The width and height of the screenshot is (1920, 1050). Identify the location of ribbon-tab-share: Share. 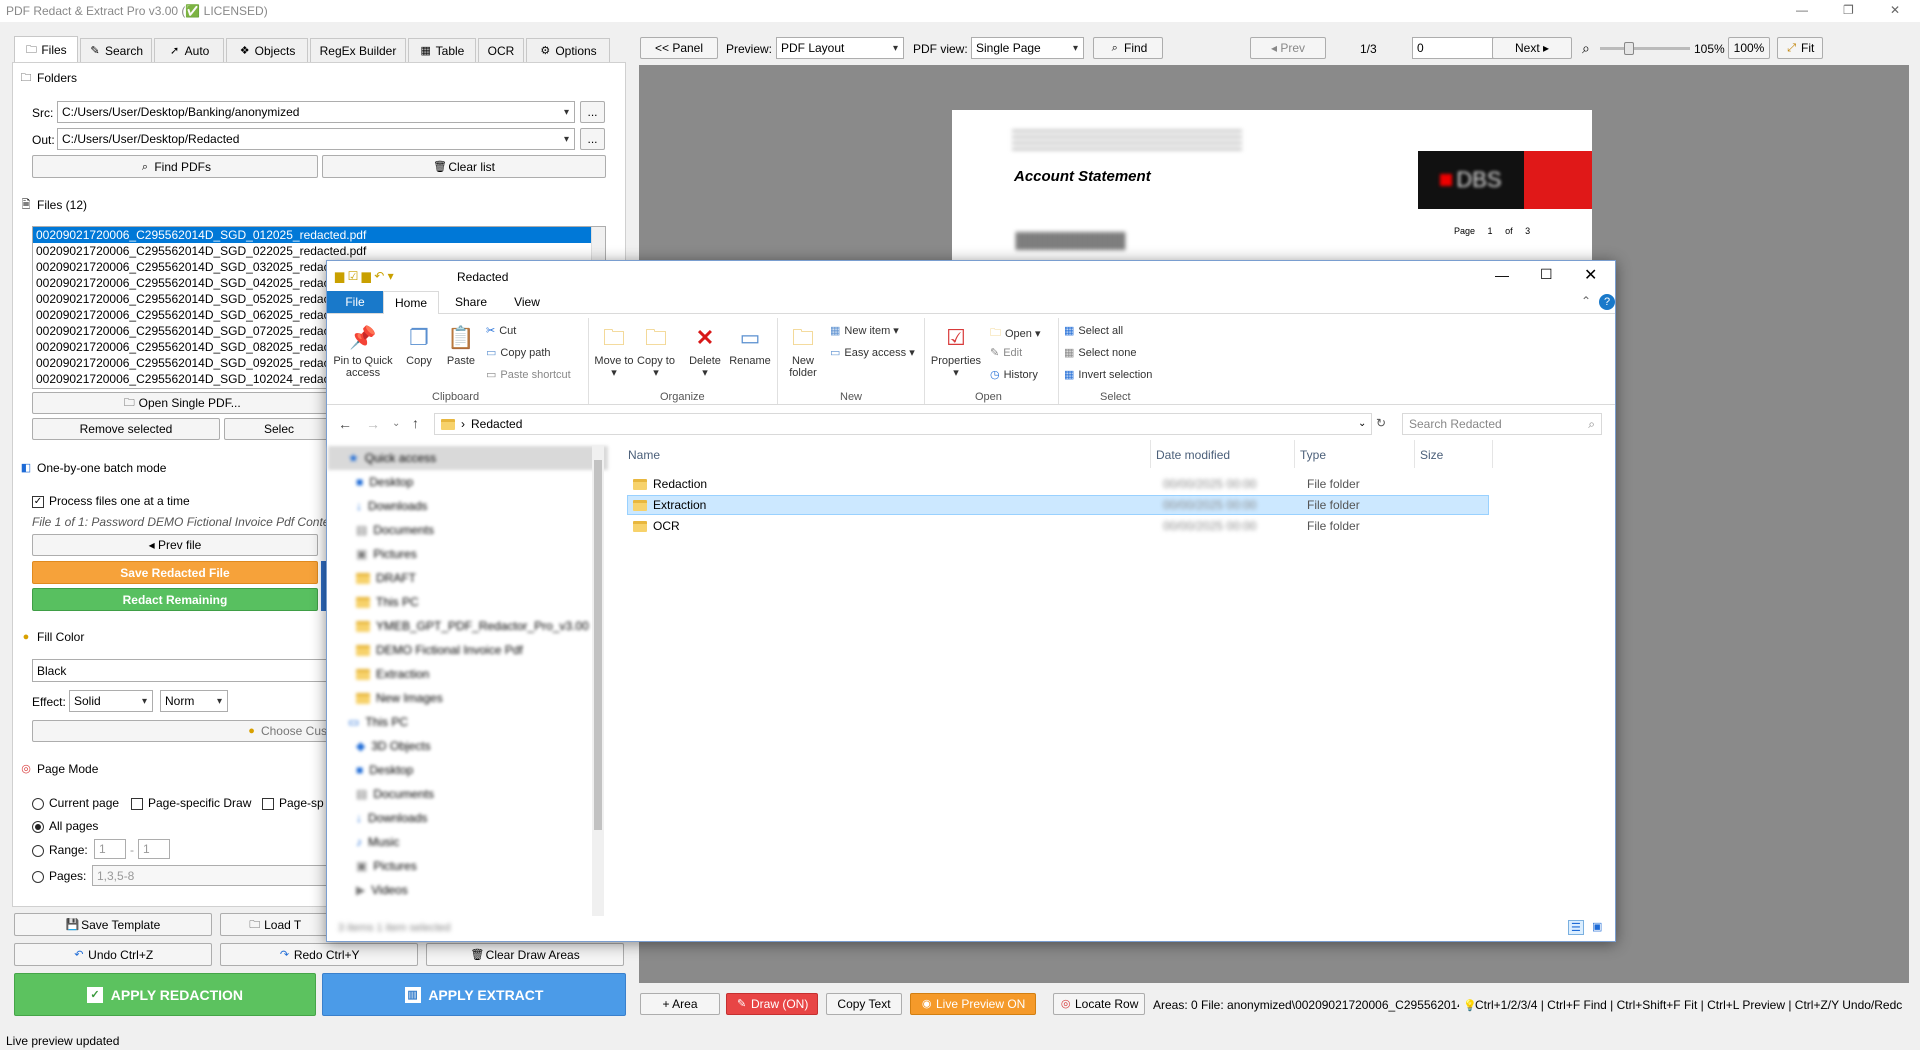
(471, 302).